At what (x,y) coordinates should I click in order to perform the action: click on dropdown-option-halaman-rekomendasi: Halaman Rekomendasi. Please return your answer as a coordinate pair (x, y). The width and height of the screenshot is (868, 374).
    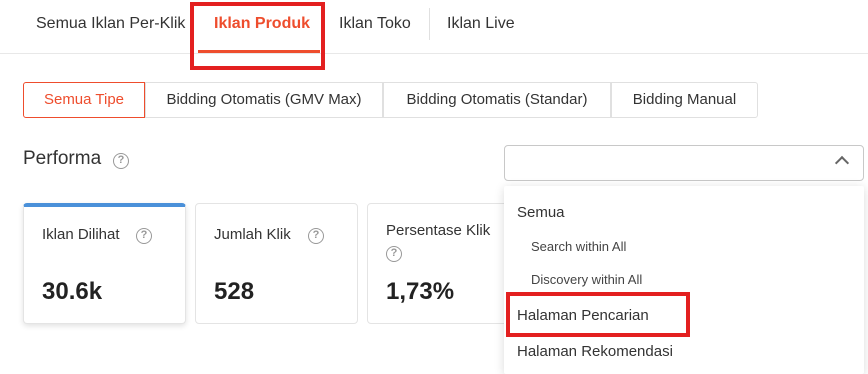
    Looking at the image, I should click on (684, 351).